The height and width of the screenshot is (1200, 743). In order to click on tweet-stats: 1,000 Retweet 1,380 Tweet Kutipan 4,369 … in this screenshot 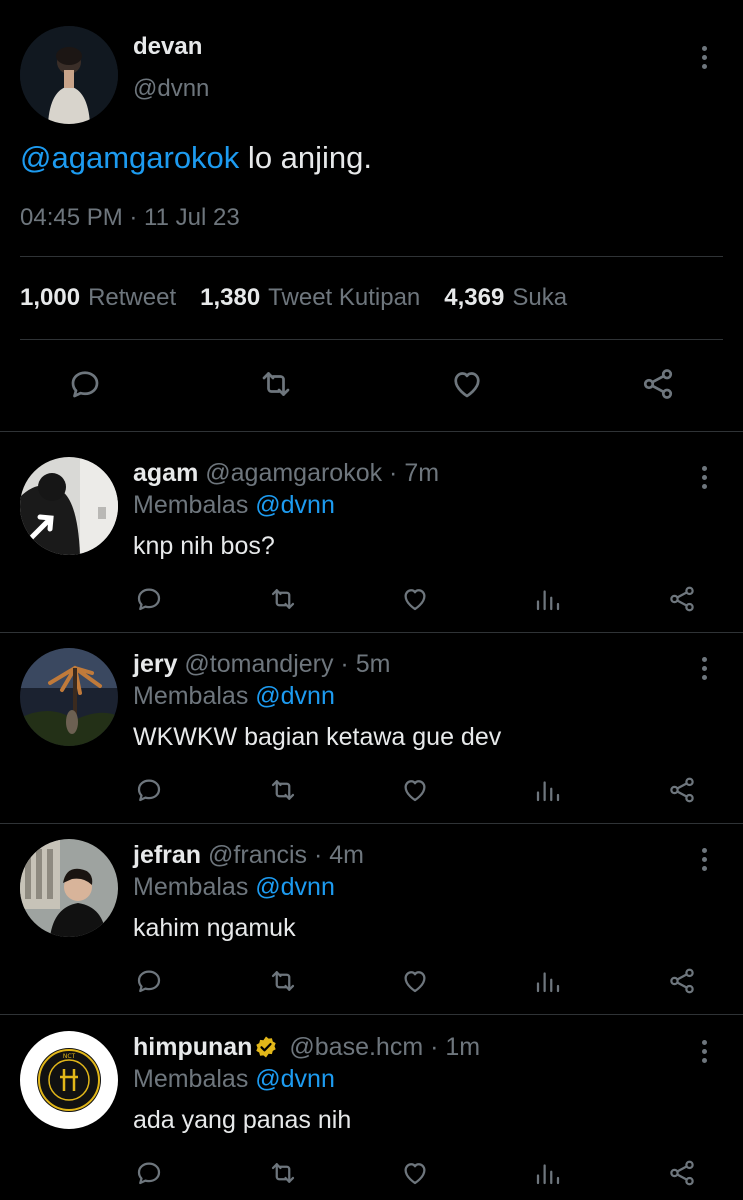, I will do `click(305, 298)`.